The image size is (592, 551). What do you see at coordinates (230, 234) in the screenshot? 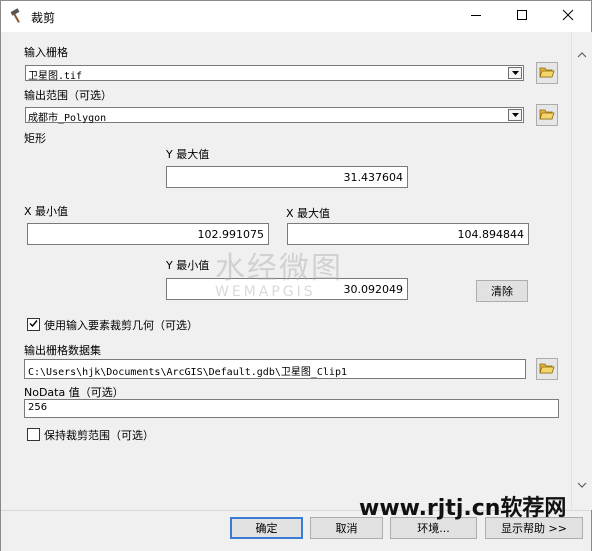
I see `x-min-value: 102.991075` at bounding box center [230, 234].